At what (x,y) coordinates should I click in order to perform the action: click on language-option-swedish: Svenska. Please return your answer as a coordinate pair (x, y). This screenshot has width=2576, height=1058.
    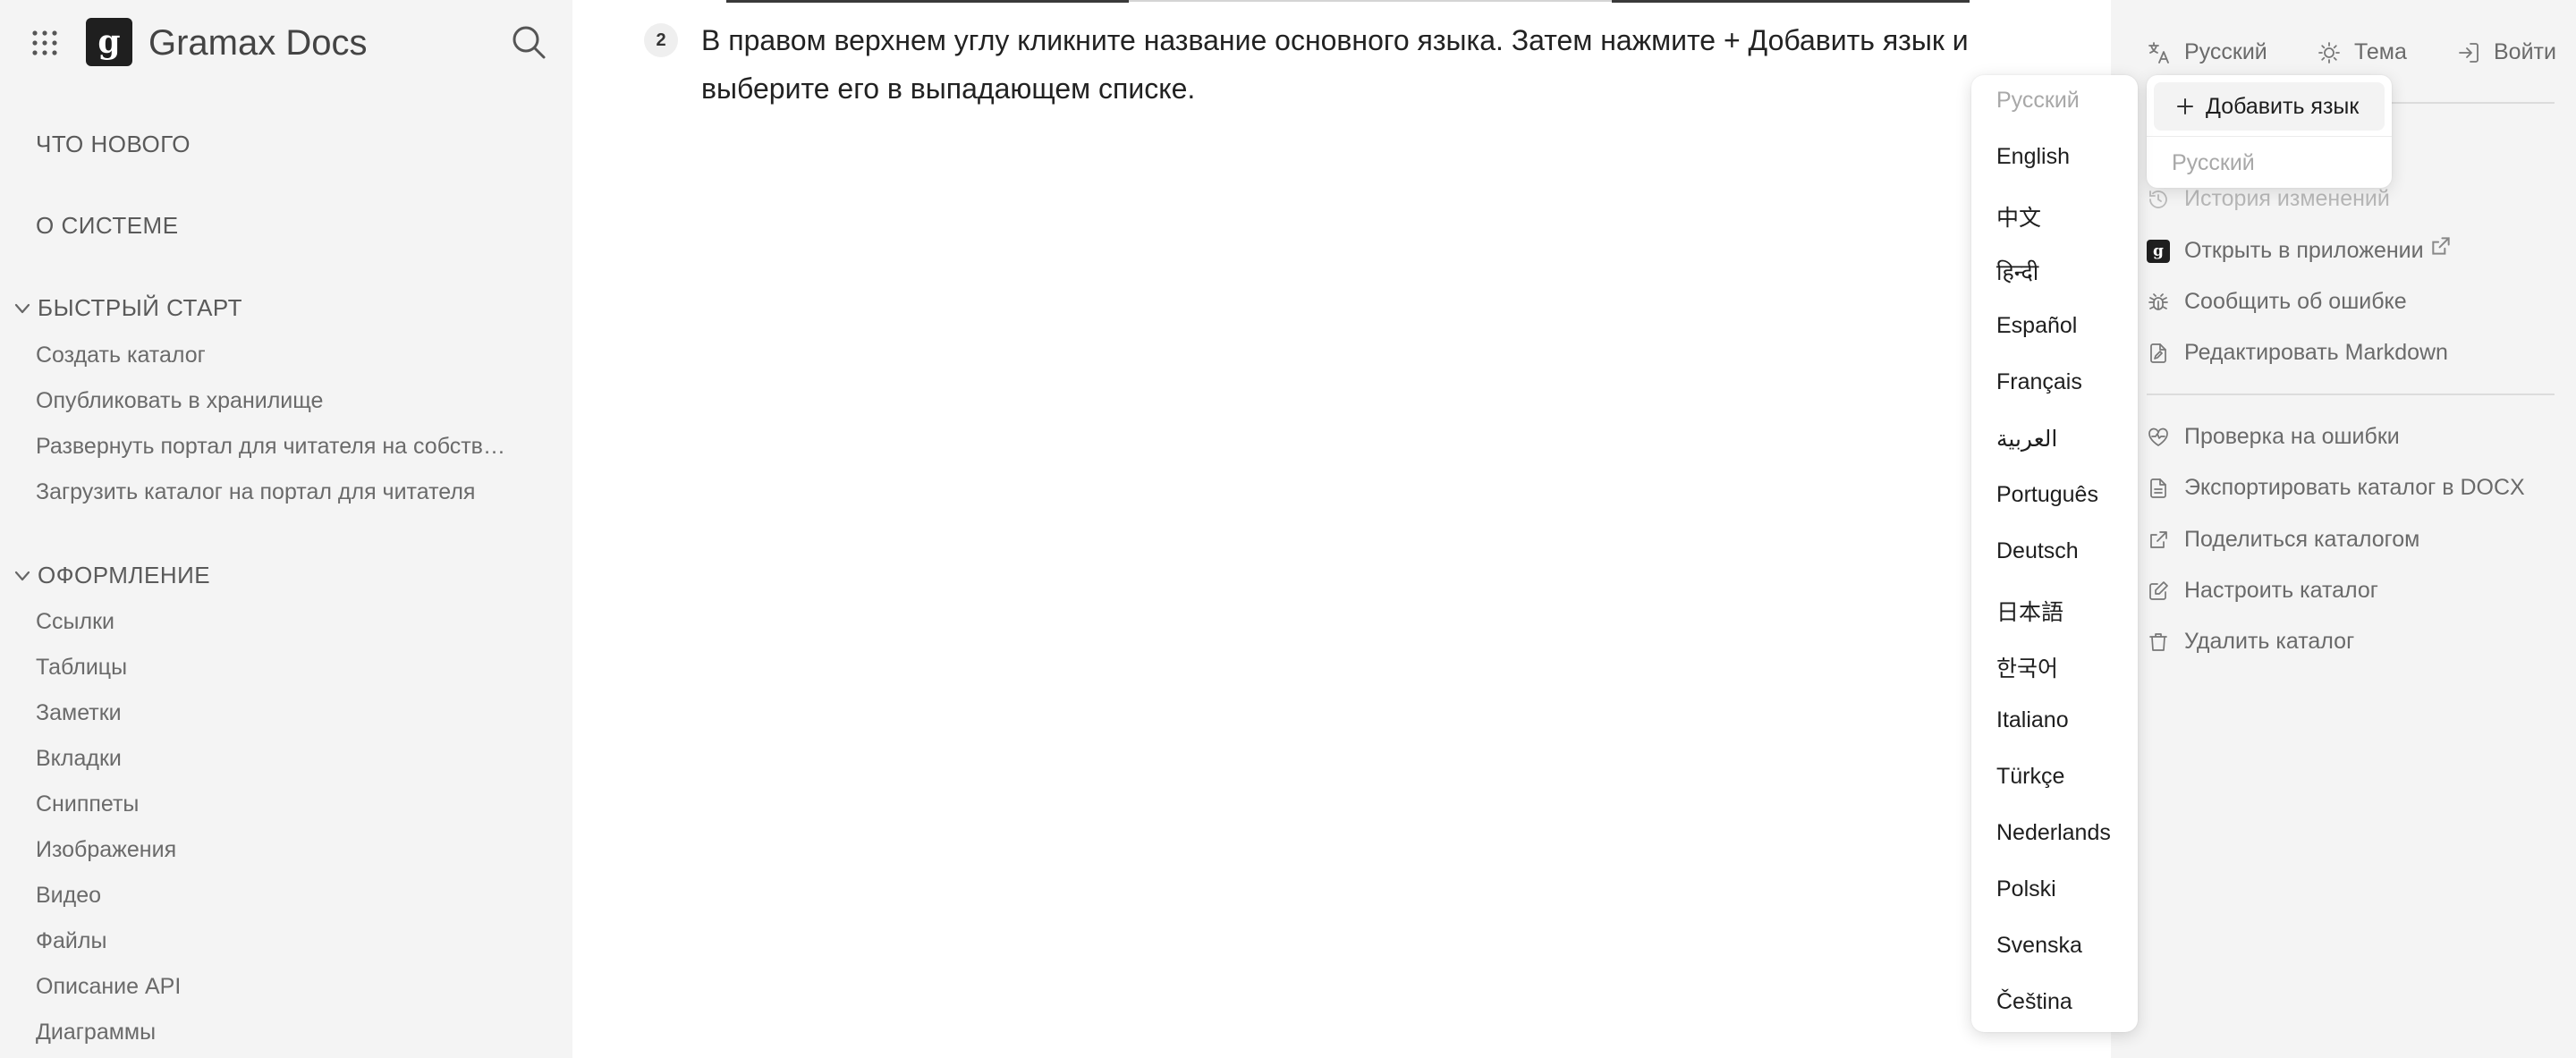
    Looking at the image, I should click on (2039, 946).